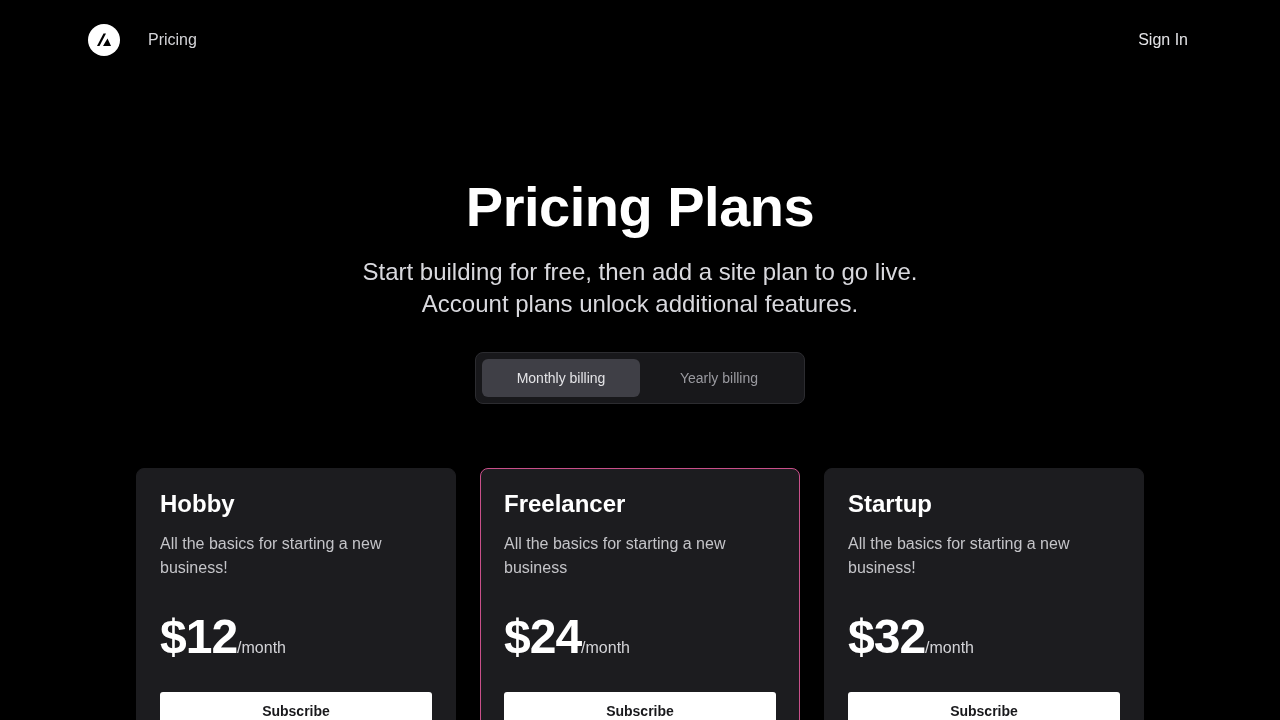  What do you see at coordinates (887, 637) in the screenshot?
I see `plan-price: $32` at bounding box center [887, 637].